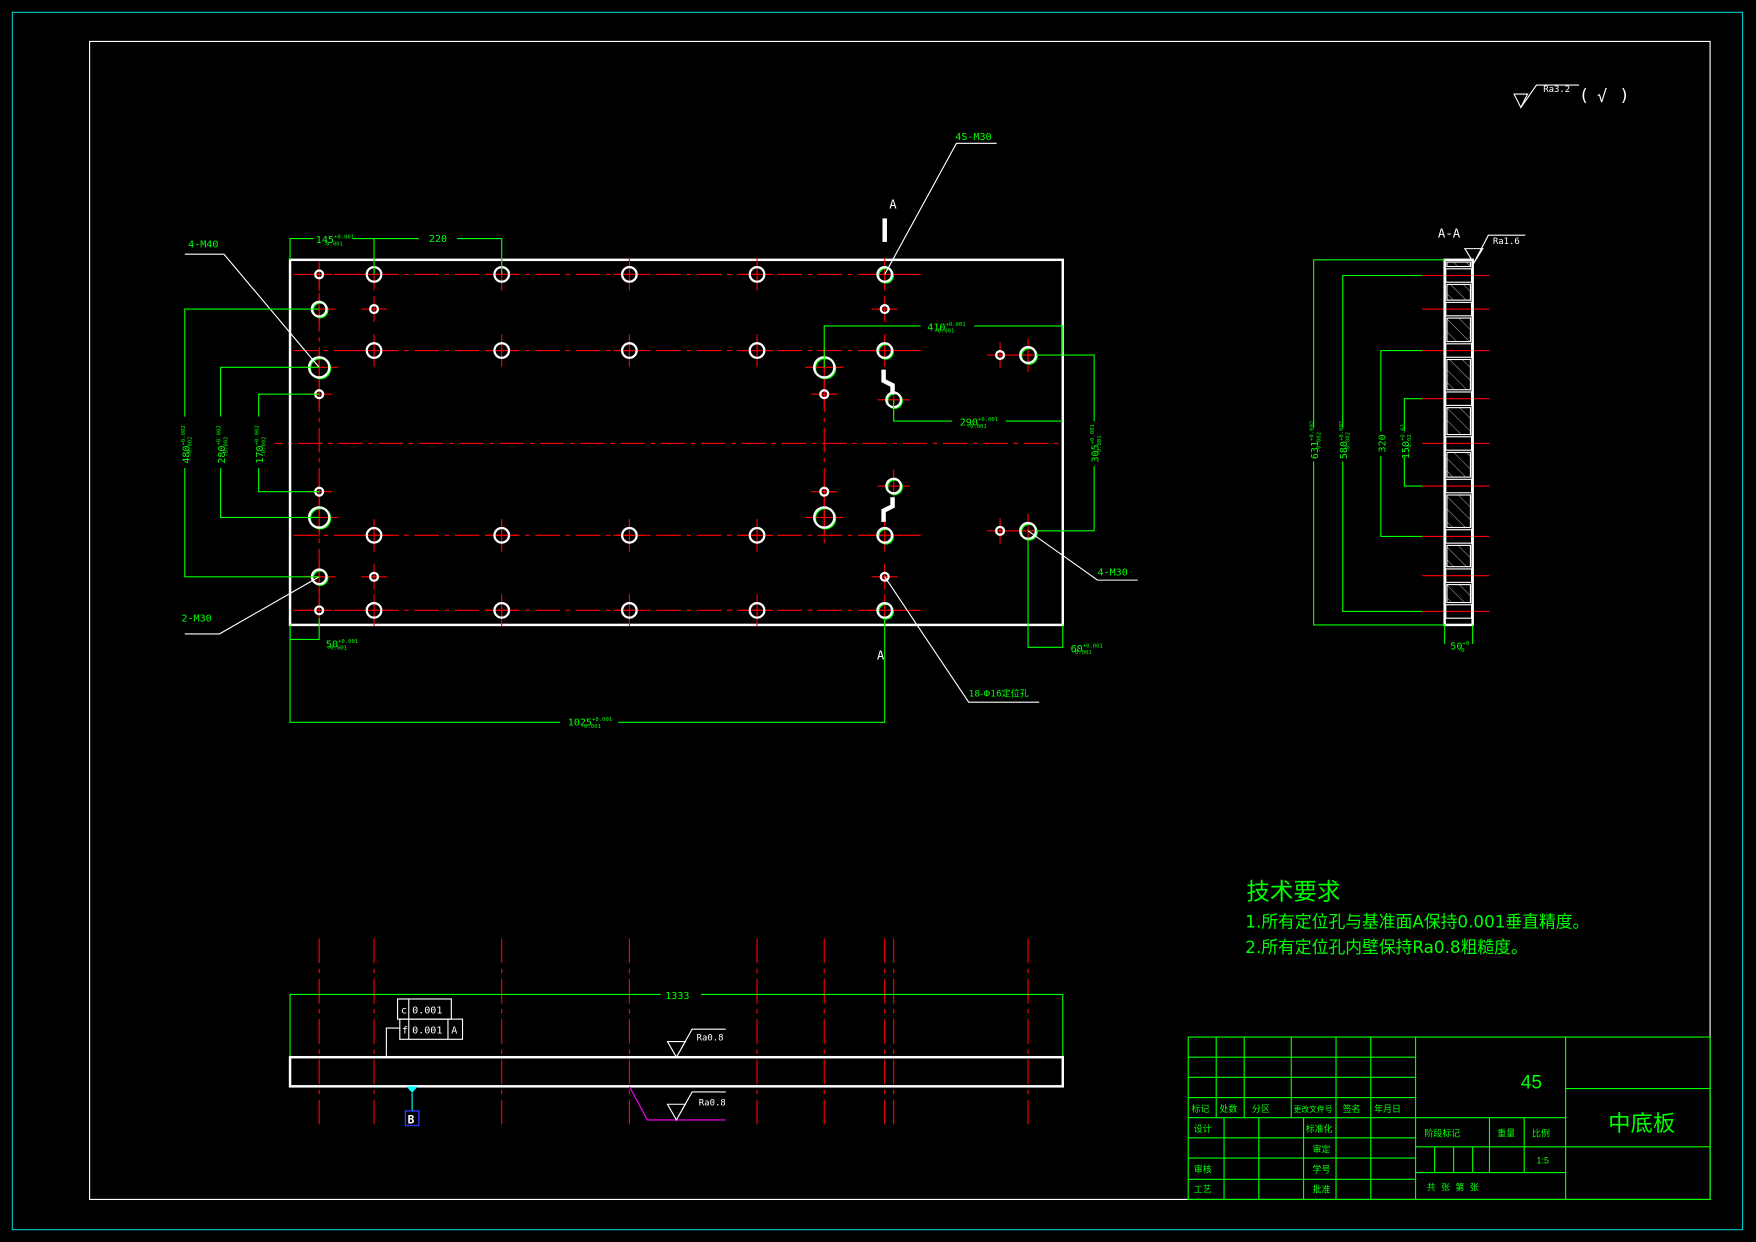 Image resolution: width=1756 pixels, height=1242 pixels. Describe the element at coordinates (1322, 1149) in the screenshot. I see `label-approval: 审定` at that location.